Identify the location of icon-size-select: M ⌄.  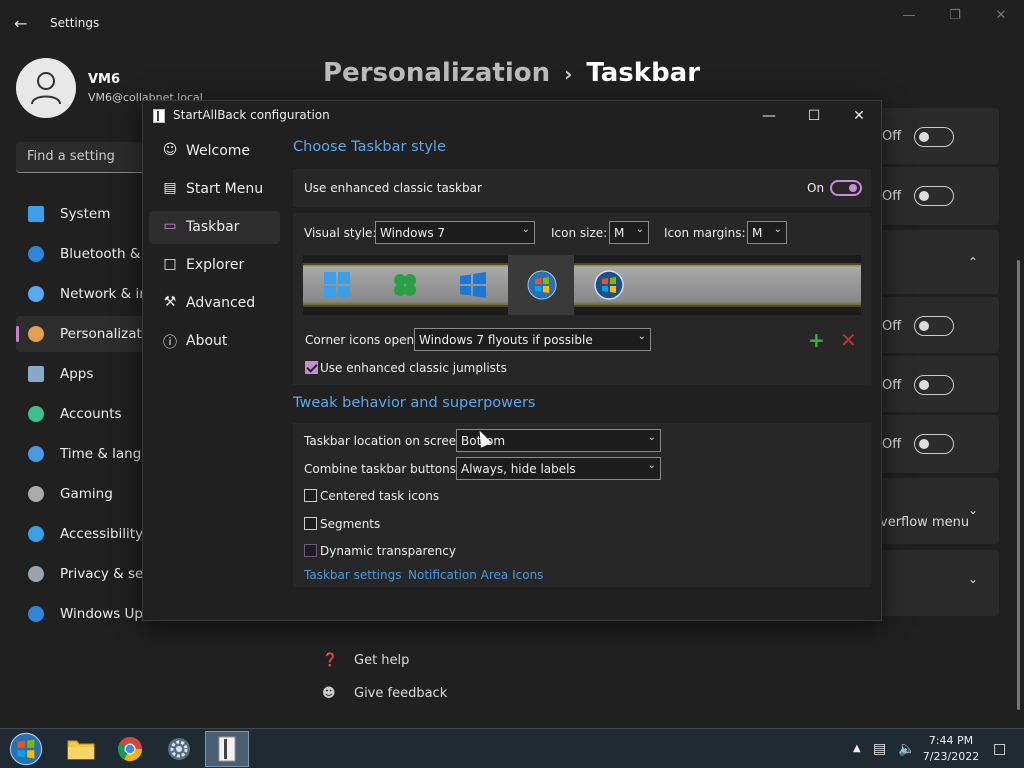
(629, 232).